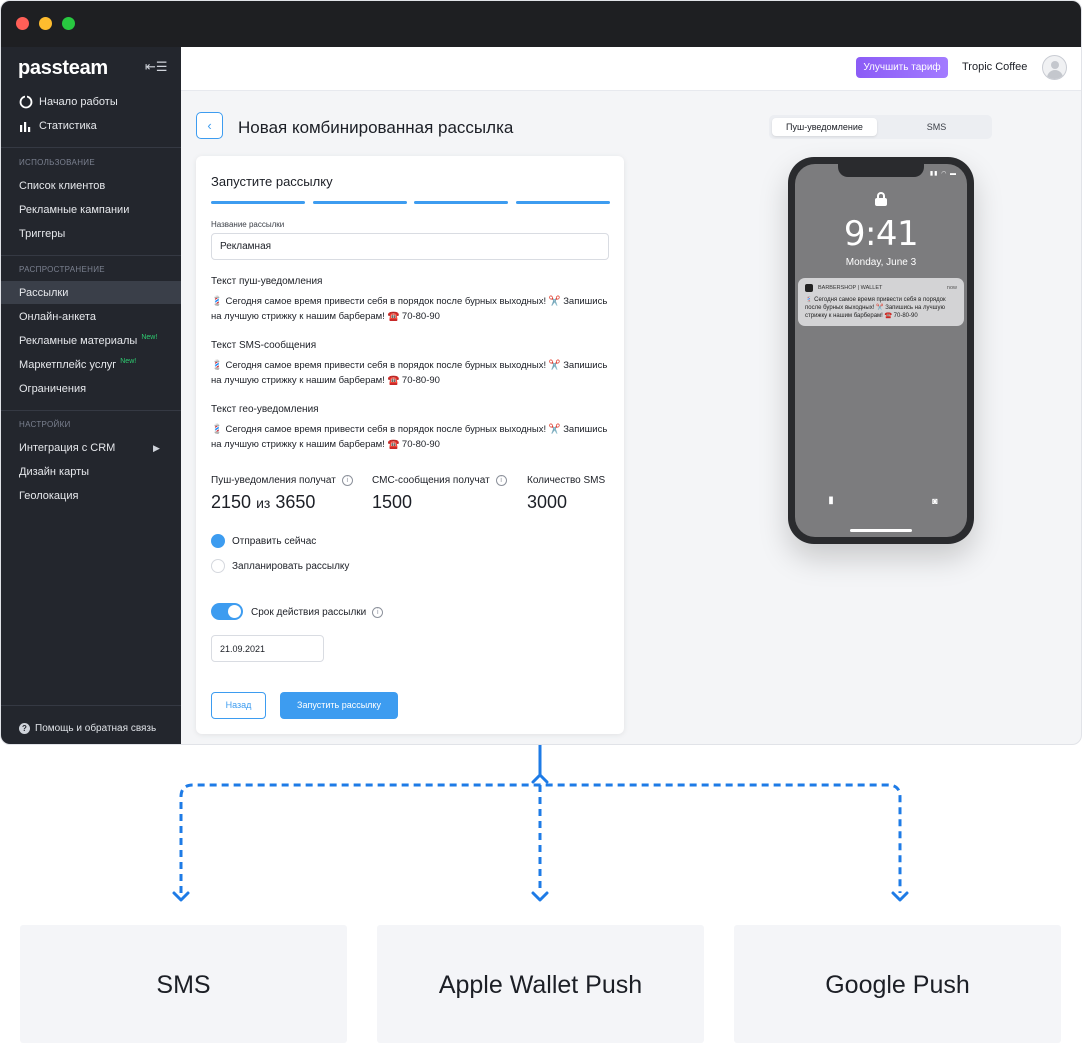 The height and width of the screenshot is (1044, 1082). What do you see at coordinates (63, 68) in the screenshot?
I see `logo: passteam` at bounding box center [63, 68].